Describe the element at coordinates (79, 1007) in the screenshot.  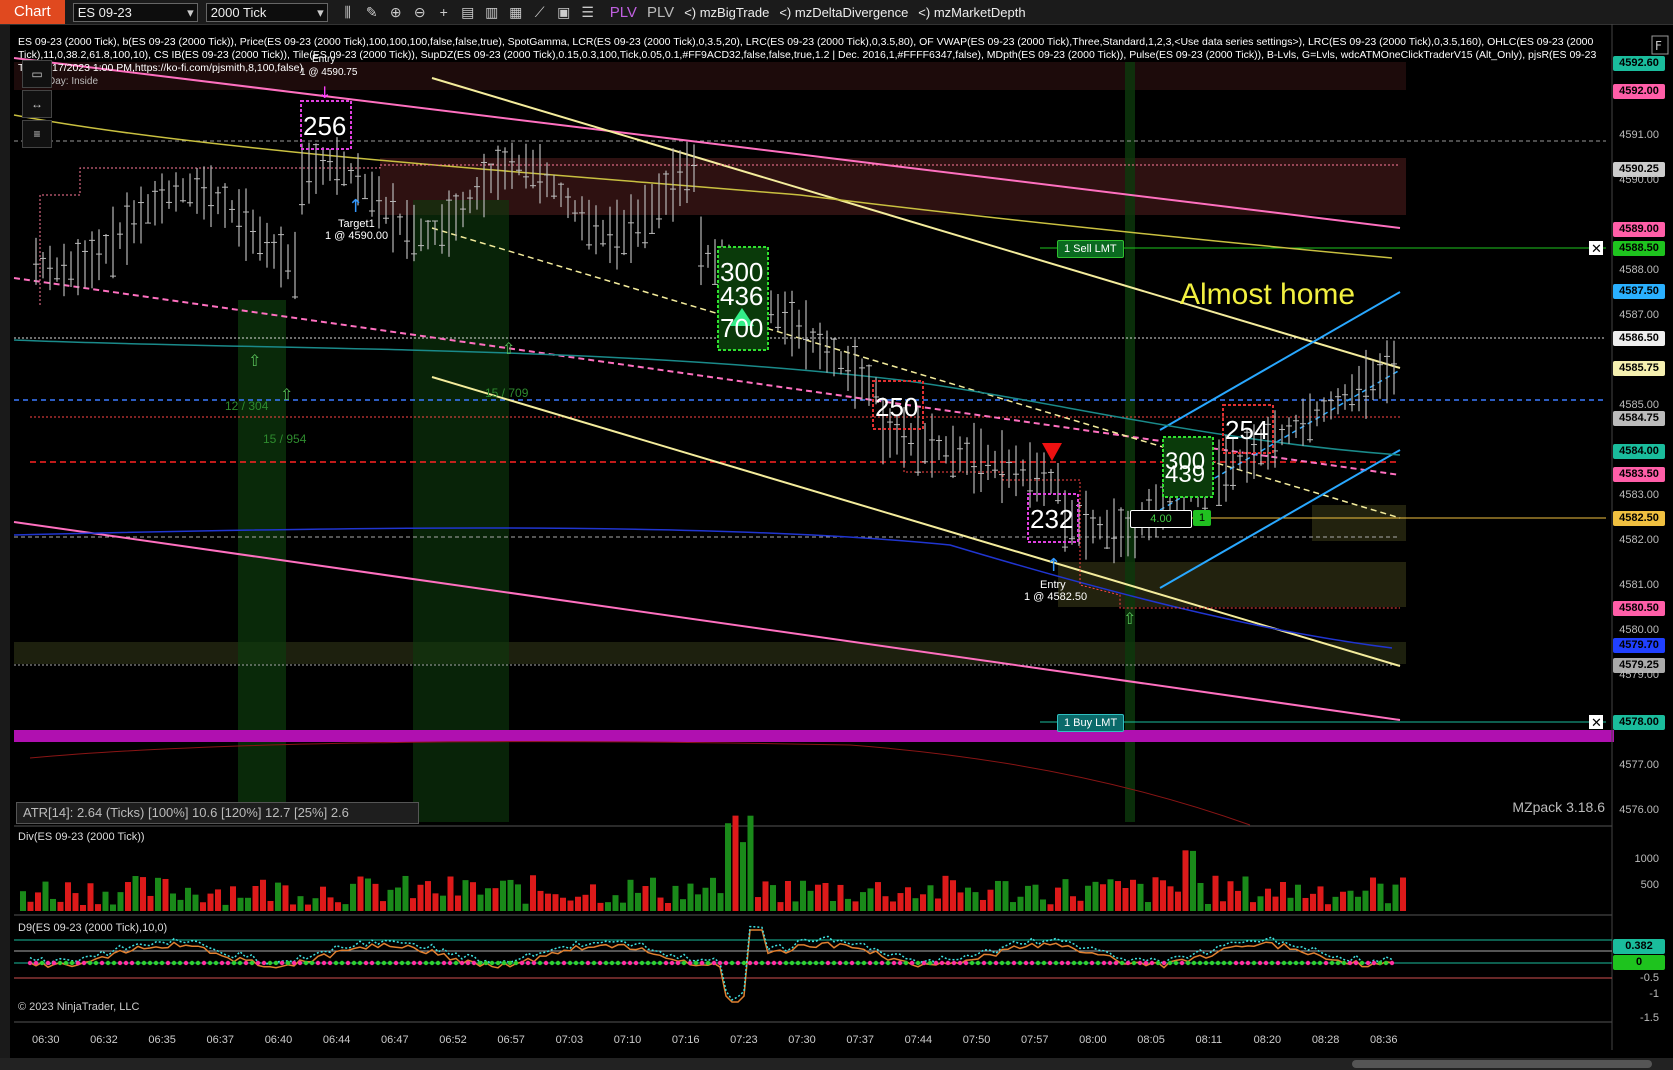
I see `copyright-text: © 2023 NinjaTrader, LLC` at that location.